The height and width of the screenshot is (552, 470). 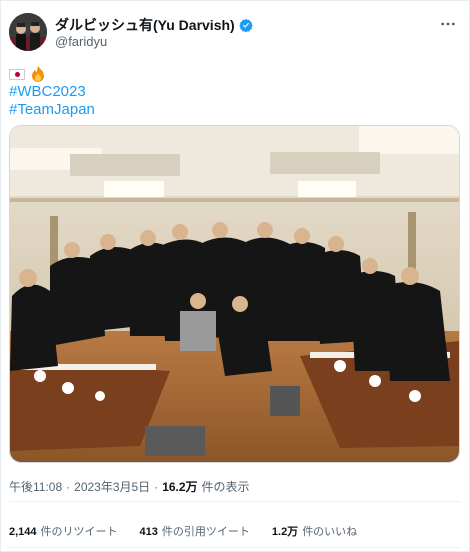 What do you see at coordinates (148, 532) in the screenshot?
I see `quotes-count: 413` at bounding box center [148, 532].